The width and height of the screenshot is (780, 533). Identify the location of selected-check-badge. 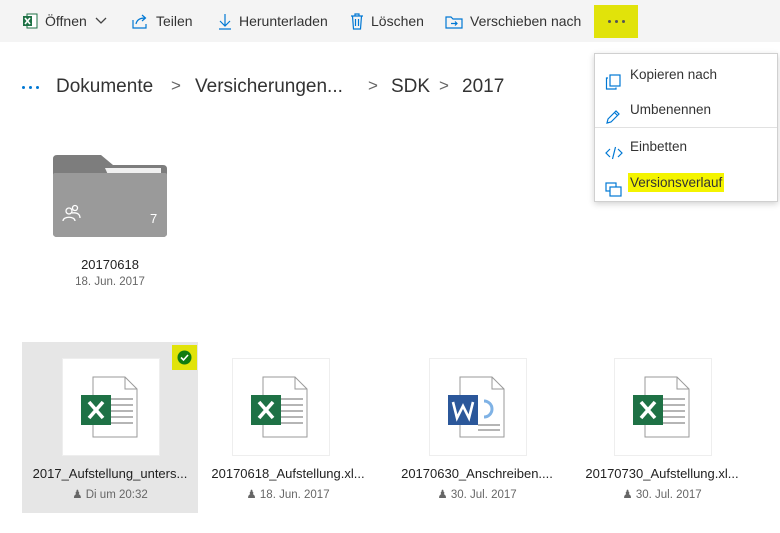
(184, 357).